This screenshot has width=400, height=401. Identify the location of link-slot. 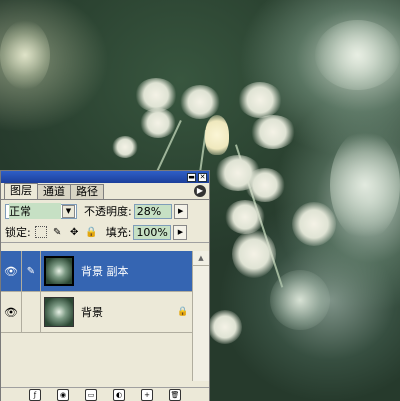
(31, 312).